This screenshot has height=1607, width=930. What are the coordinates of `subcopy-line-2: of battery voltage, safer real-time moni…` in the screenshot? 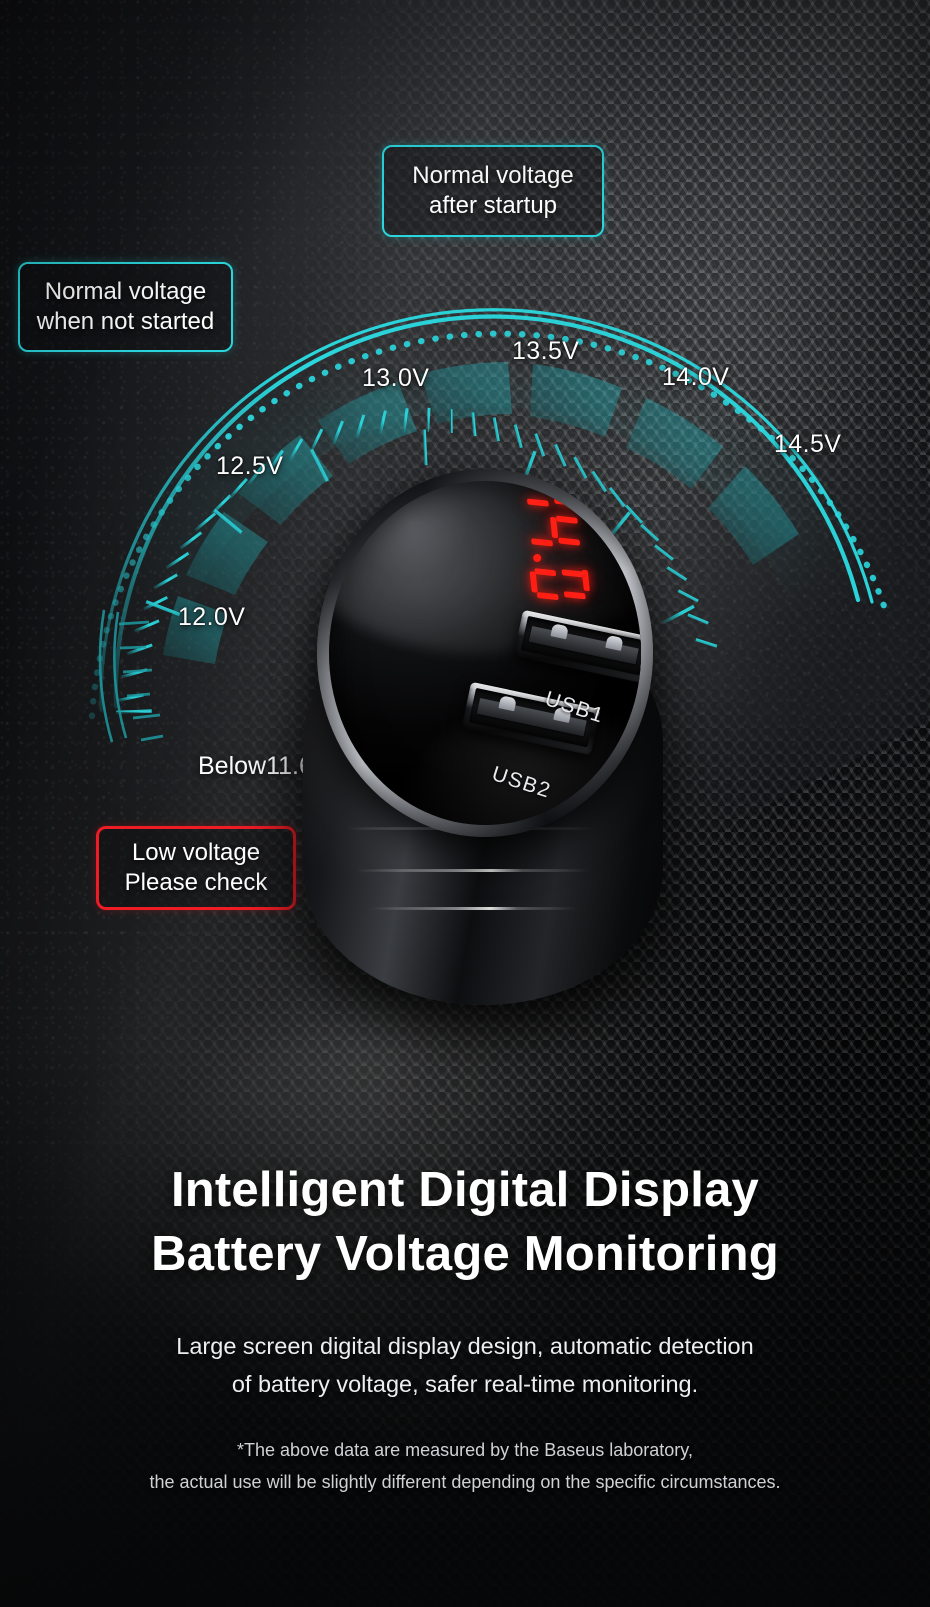 It's located at (465, 1384).